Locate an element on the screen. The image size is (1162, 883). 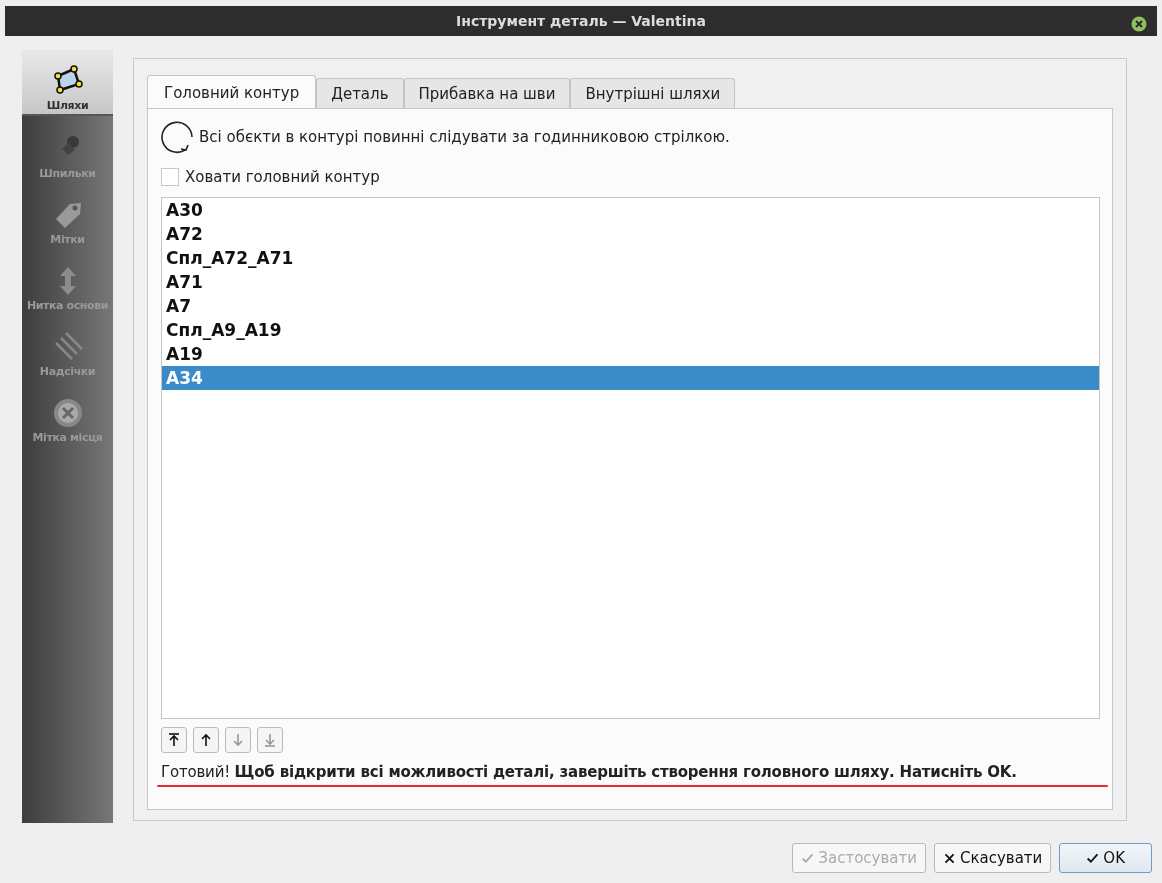
sidebar-item: Шляхи is located at coordinates (67, 83).